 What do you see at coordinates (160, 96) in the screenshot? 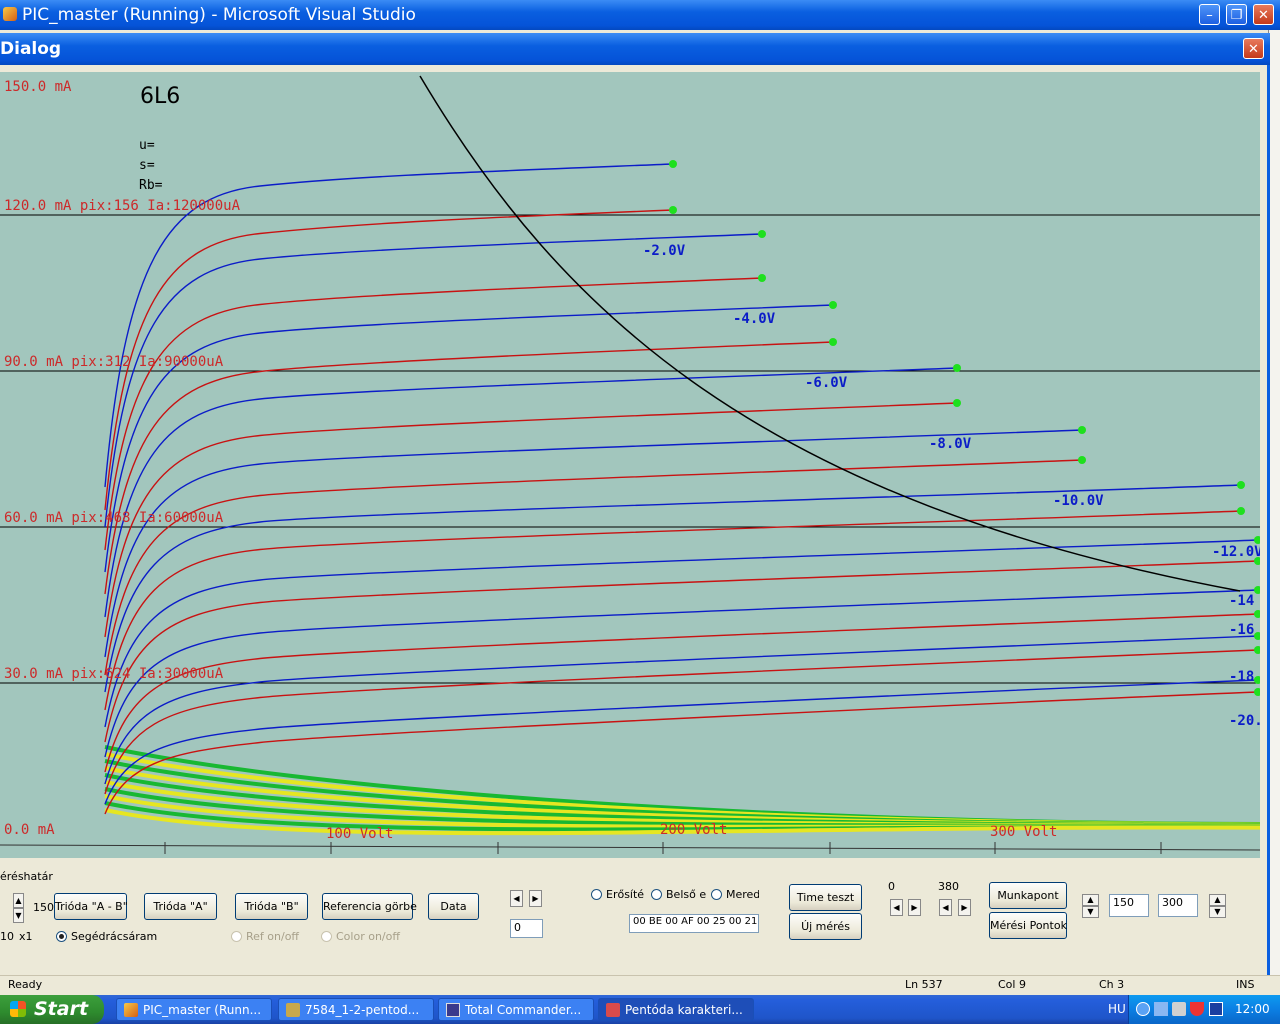
I see `tube-name: 6L6` at bounding box center [160, 96].